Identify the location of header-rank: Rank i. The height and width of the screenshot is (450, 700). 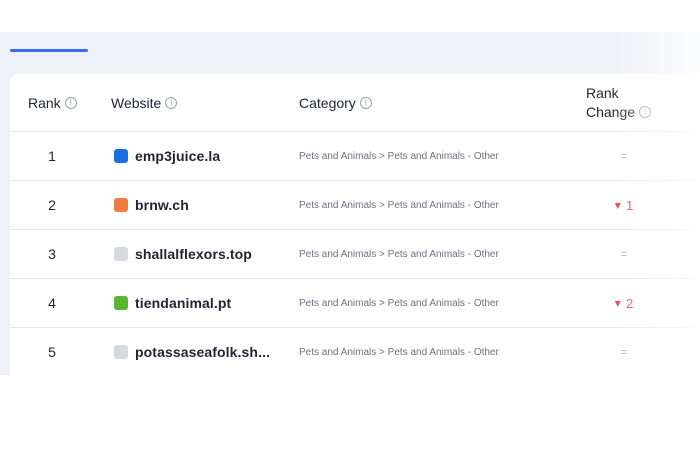
(52, 102).